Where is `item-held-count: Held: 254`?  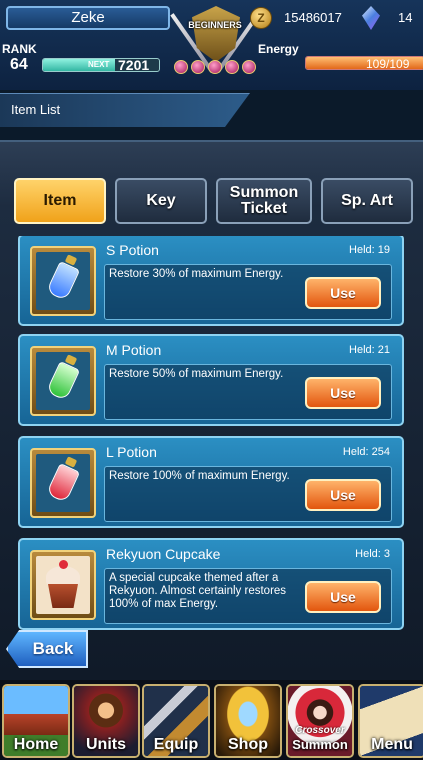
item-held-count: Held: 254 is located at coordinates (366, 452).